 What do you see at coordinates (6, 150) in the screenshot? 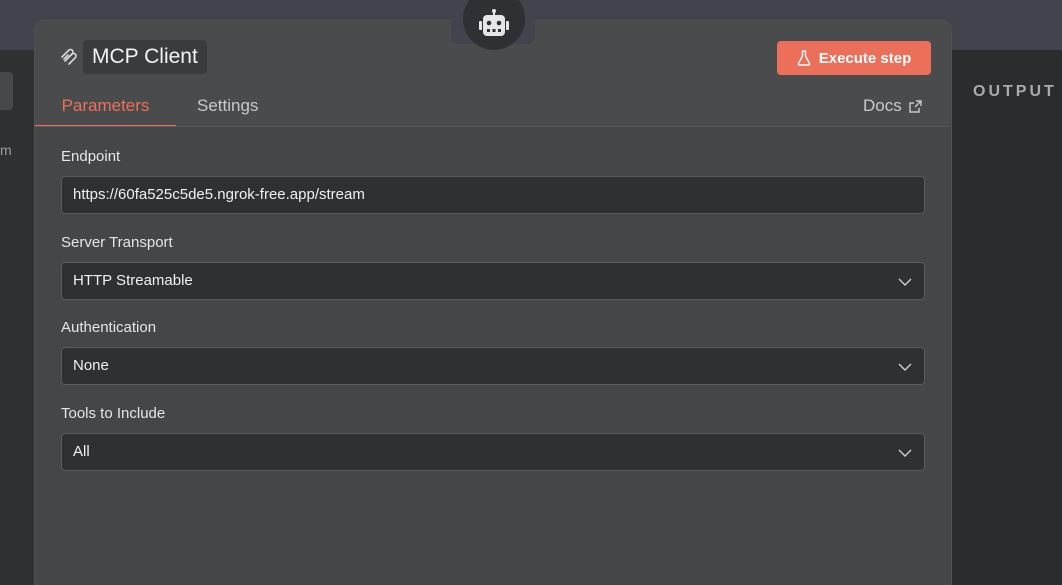
I see `input-panel-text: m` at bounding box center [6, 150].